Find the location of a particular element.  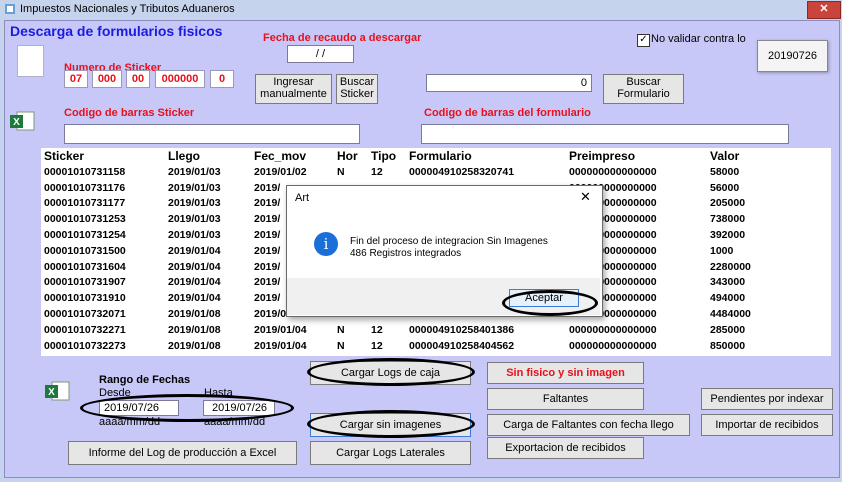

codigo-sticker-input is located at coordinates (212, 134).